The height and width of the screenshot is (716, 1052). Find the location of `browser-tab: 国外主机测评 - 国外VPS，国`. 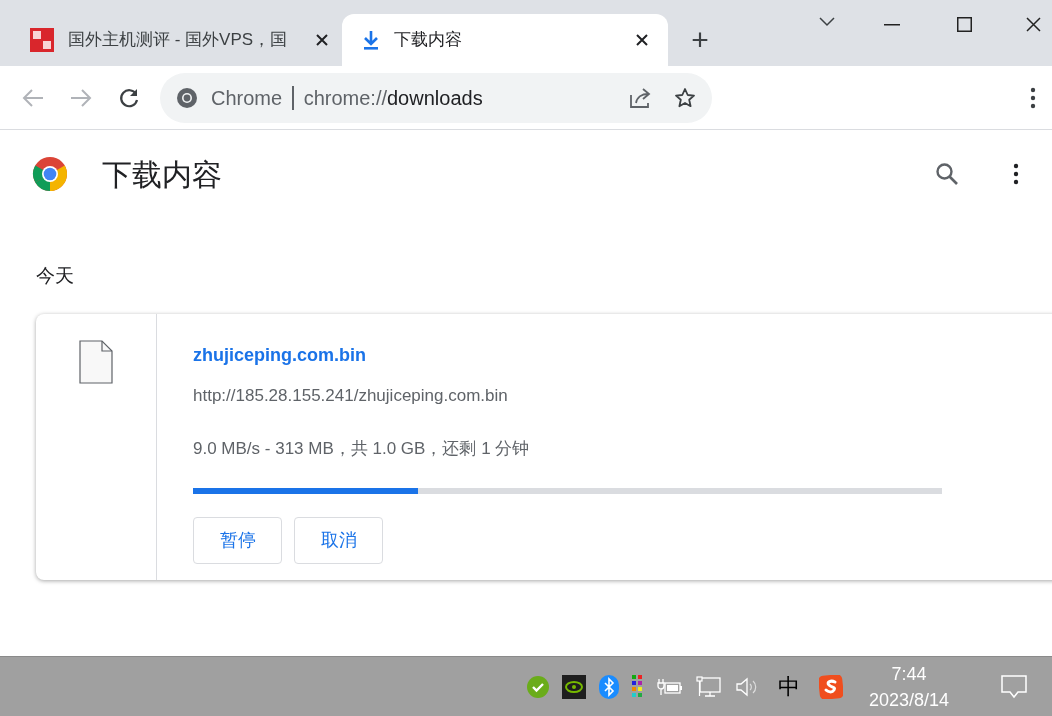

browser-tab: 国外主机测评 - 国外VPS，国 is located at coordinates (179, 40).